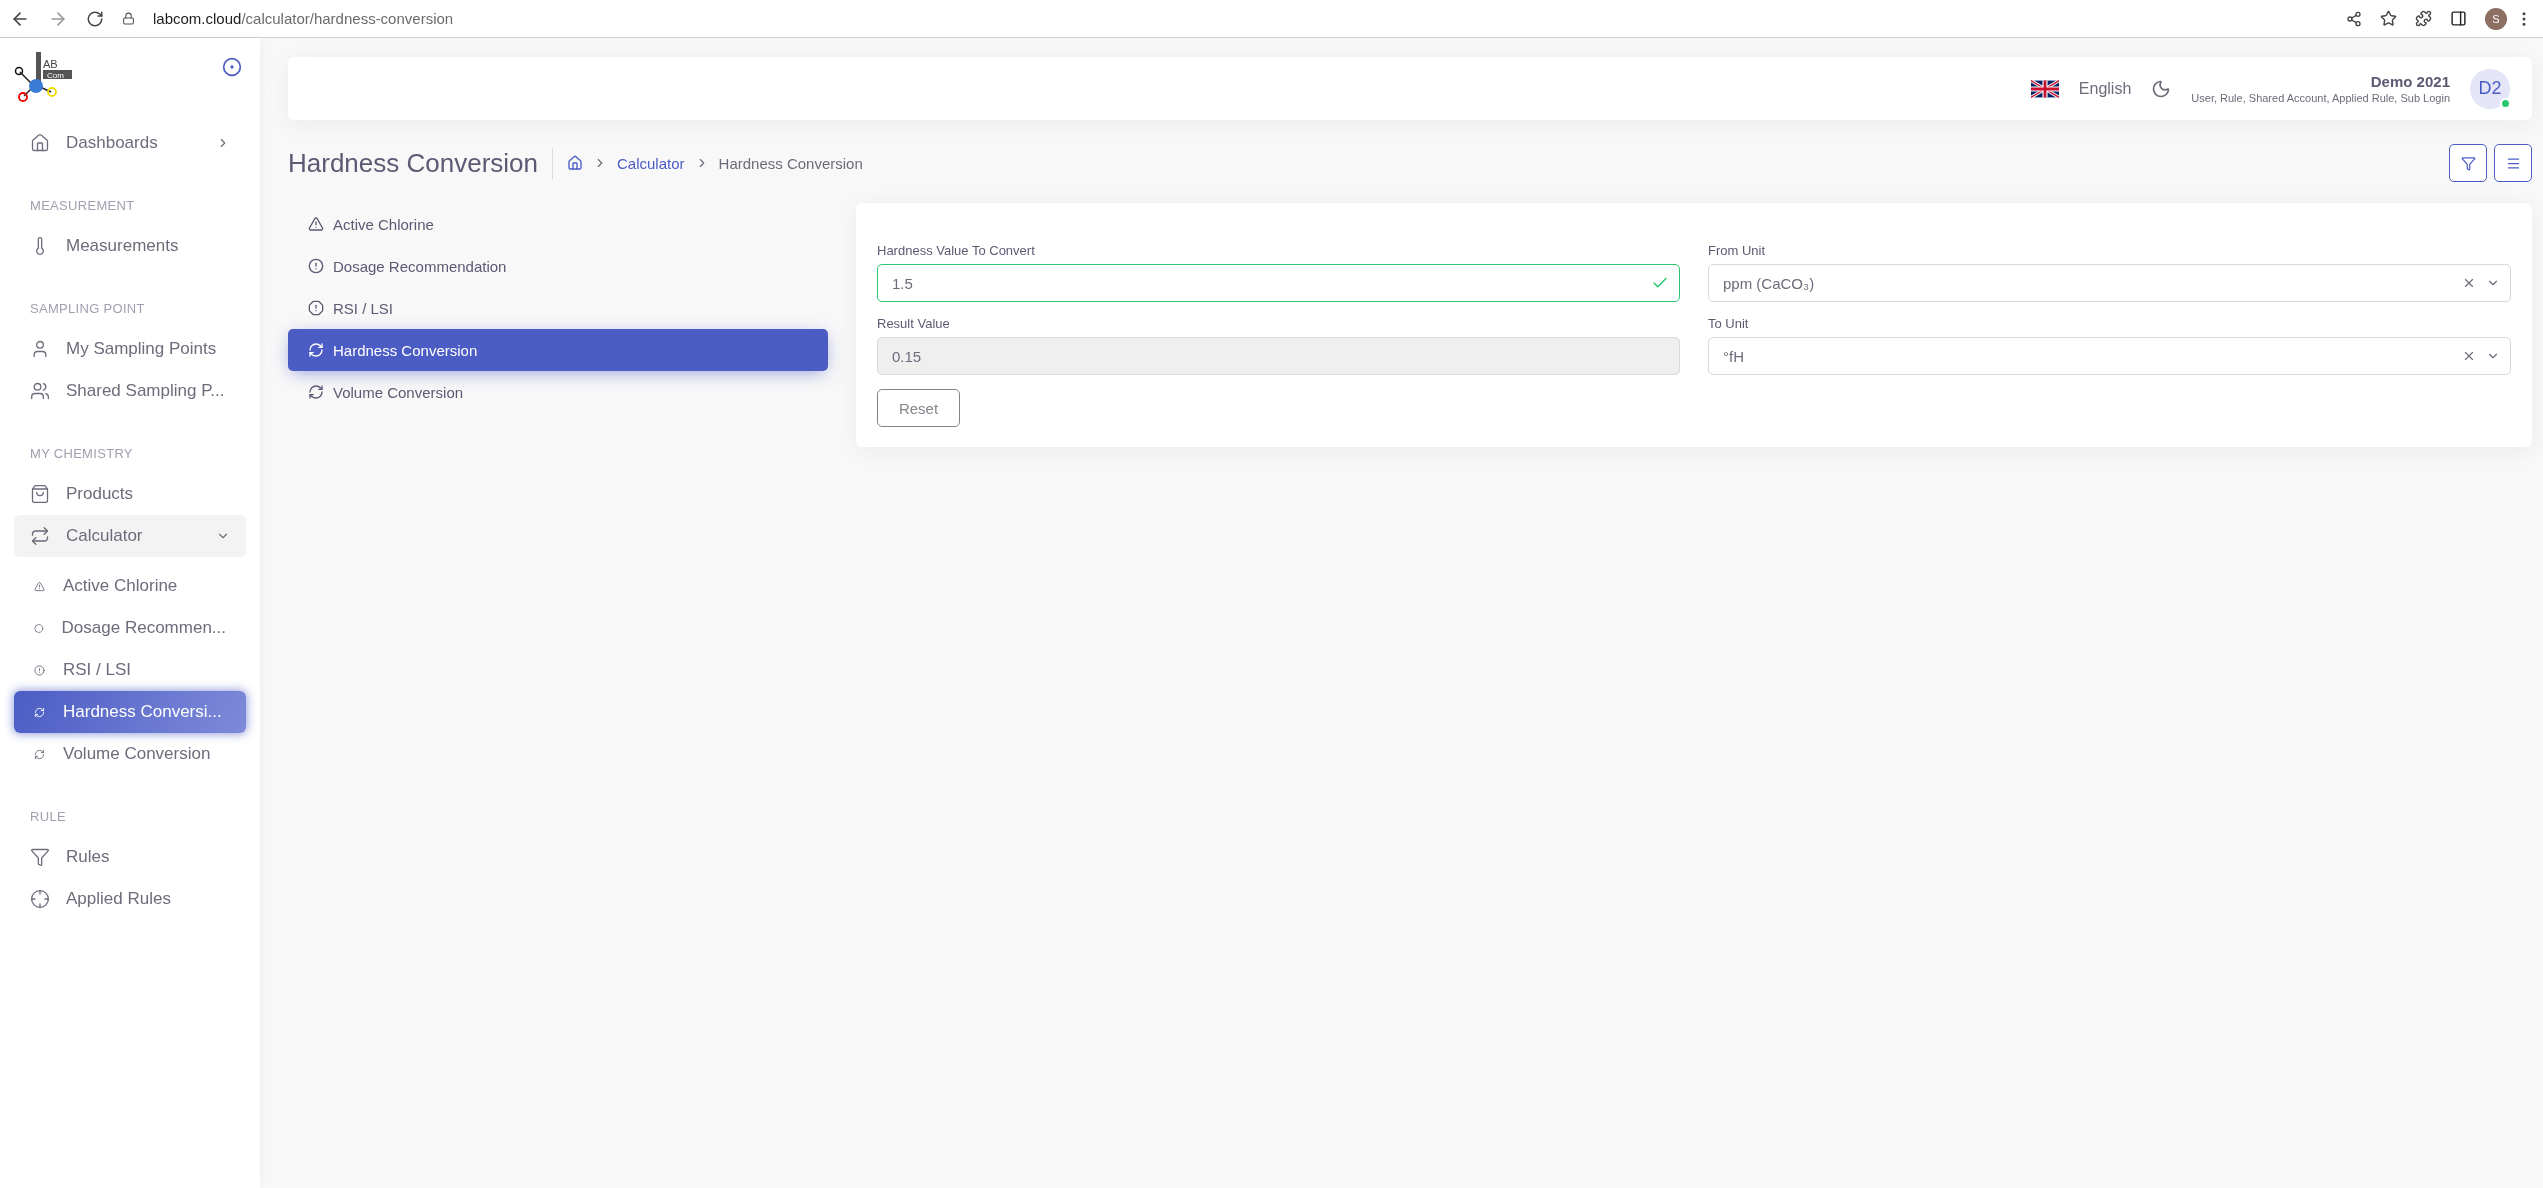  What do you see at coordinates (2044, 88) in the screenshot?
I see `flag-icon` at bounding box center [2044, 88].